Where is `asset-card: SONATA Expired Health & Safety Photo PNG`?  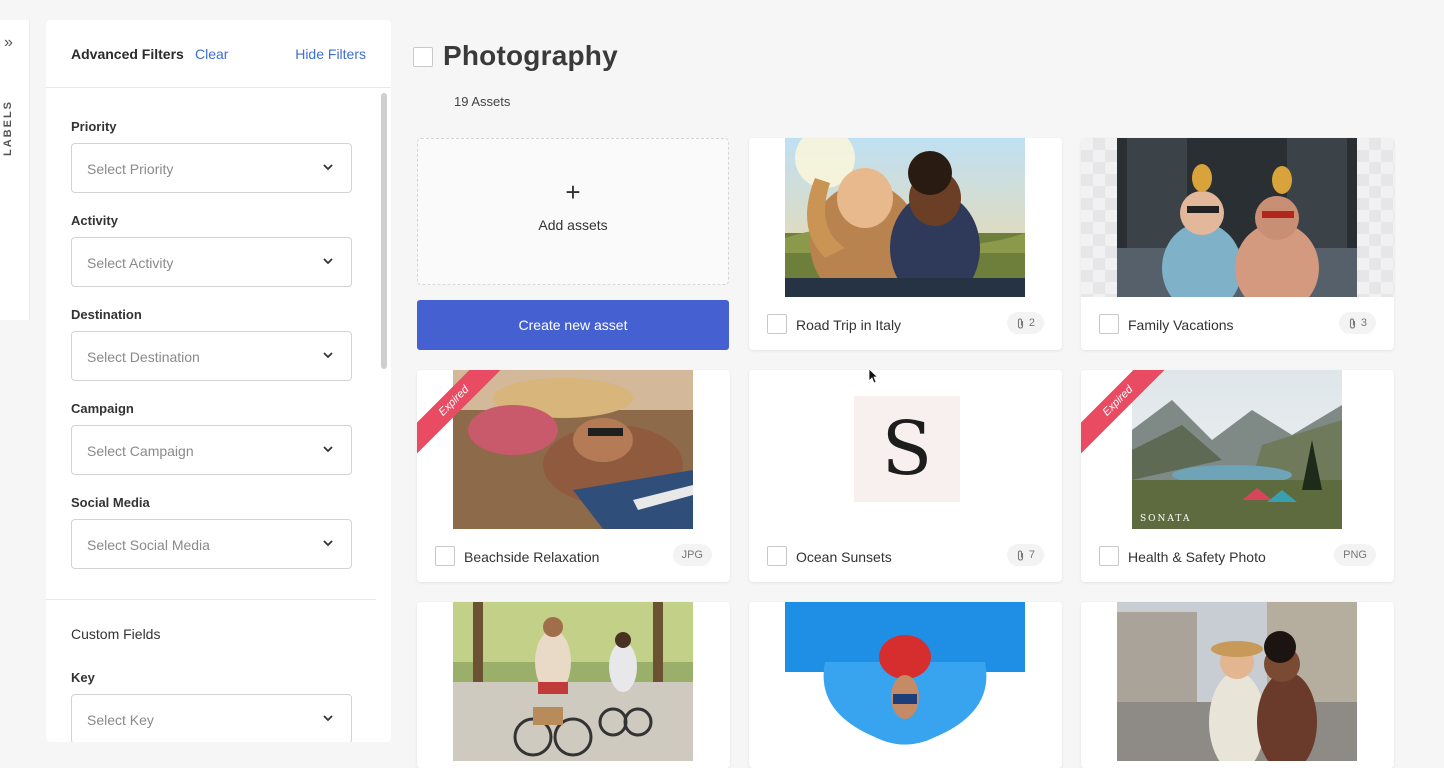 asset-card: SONATA Expired Health & Safety Photo PNG is located at coordinates (1237, 476).